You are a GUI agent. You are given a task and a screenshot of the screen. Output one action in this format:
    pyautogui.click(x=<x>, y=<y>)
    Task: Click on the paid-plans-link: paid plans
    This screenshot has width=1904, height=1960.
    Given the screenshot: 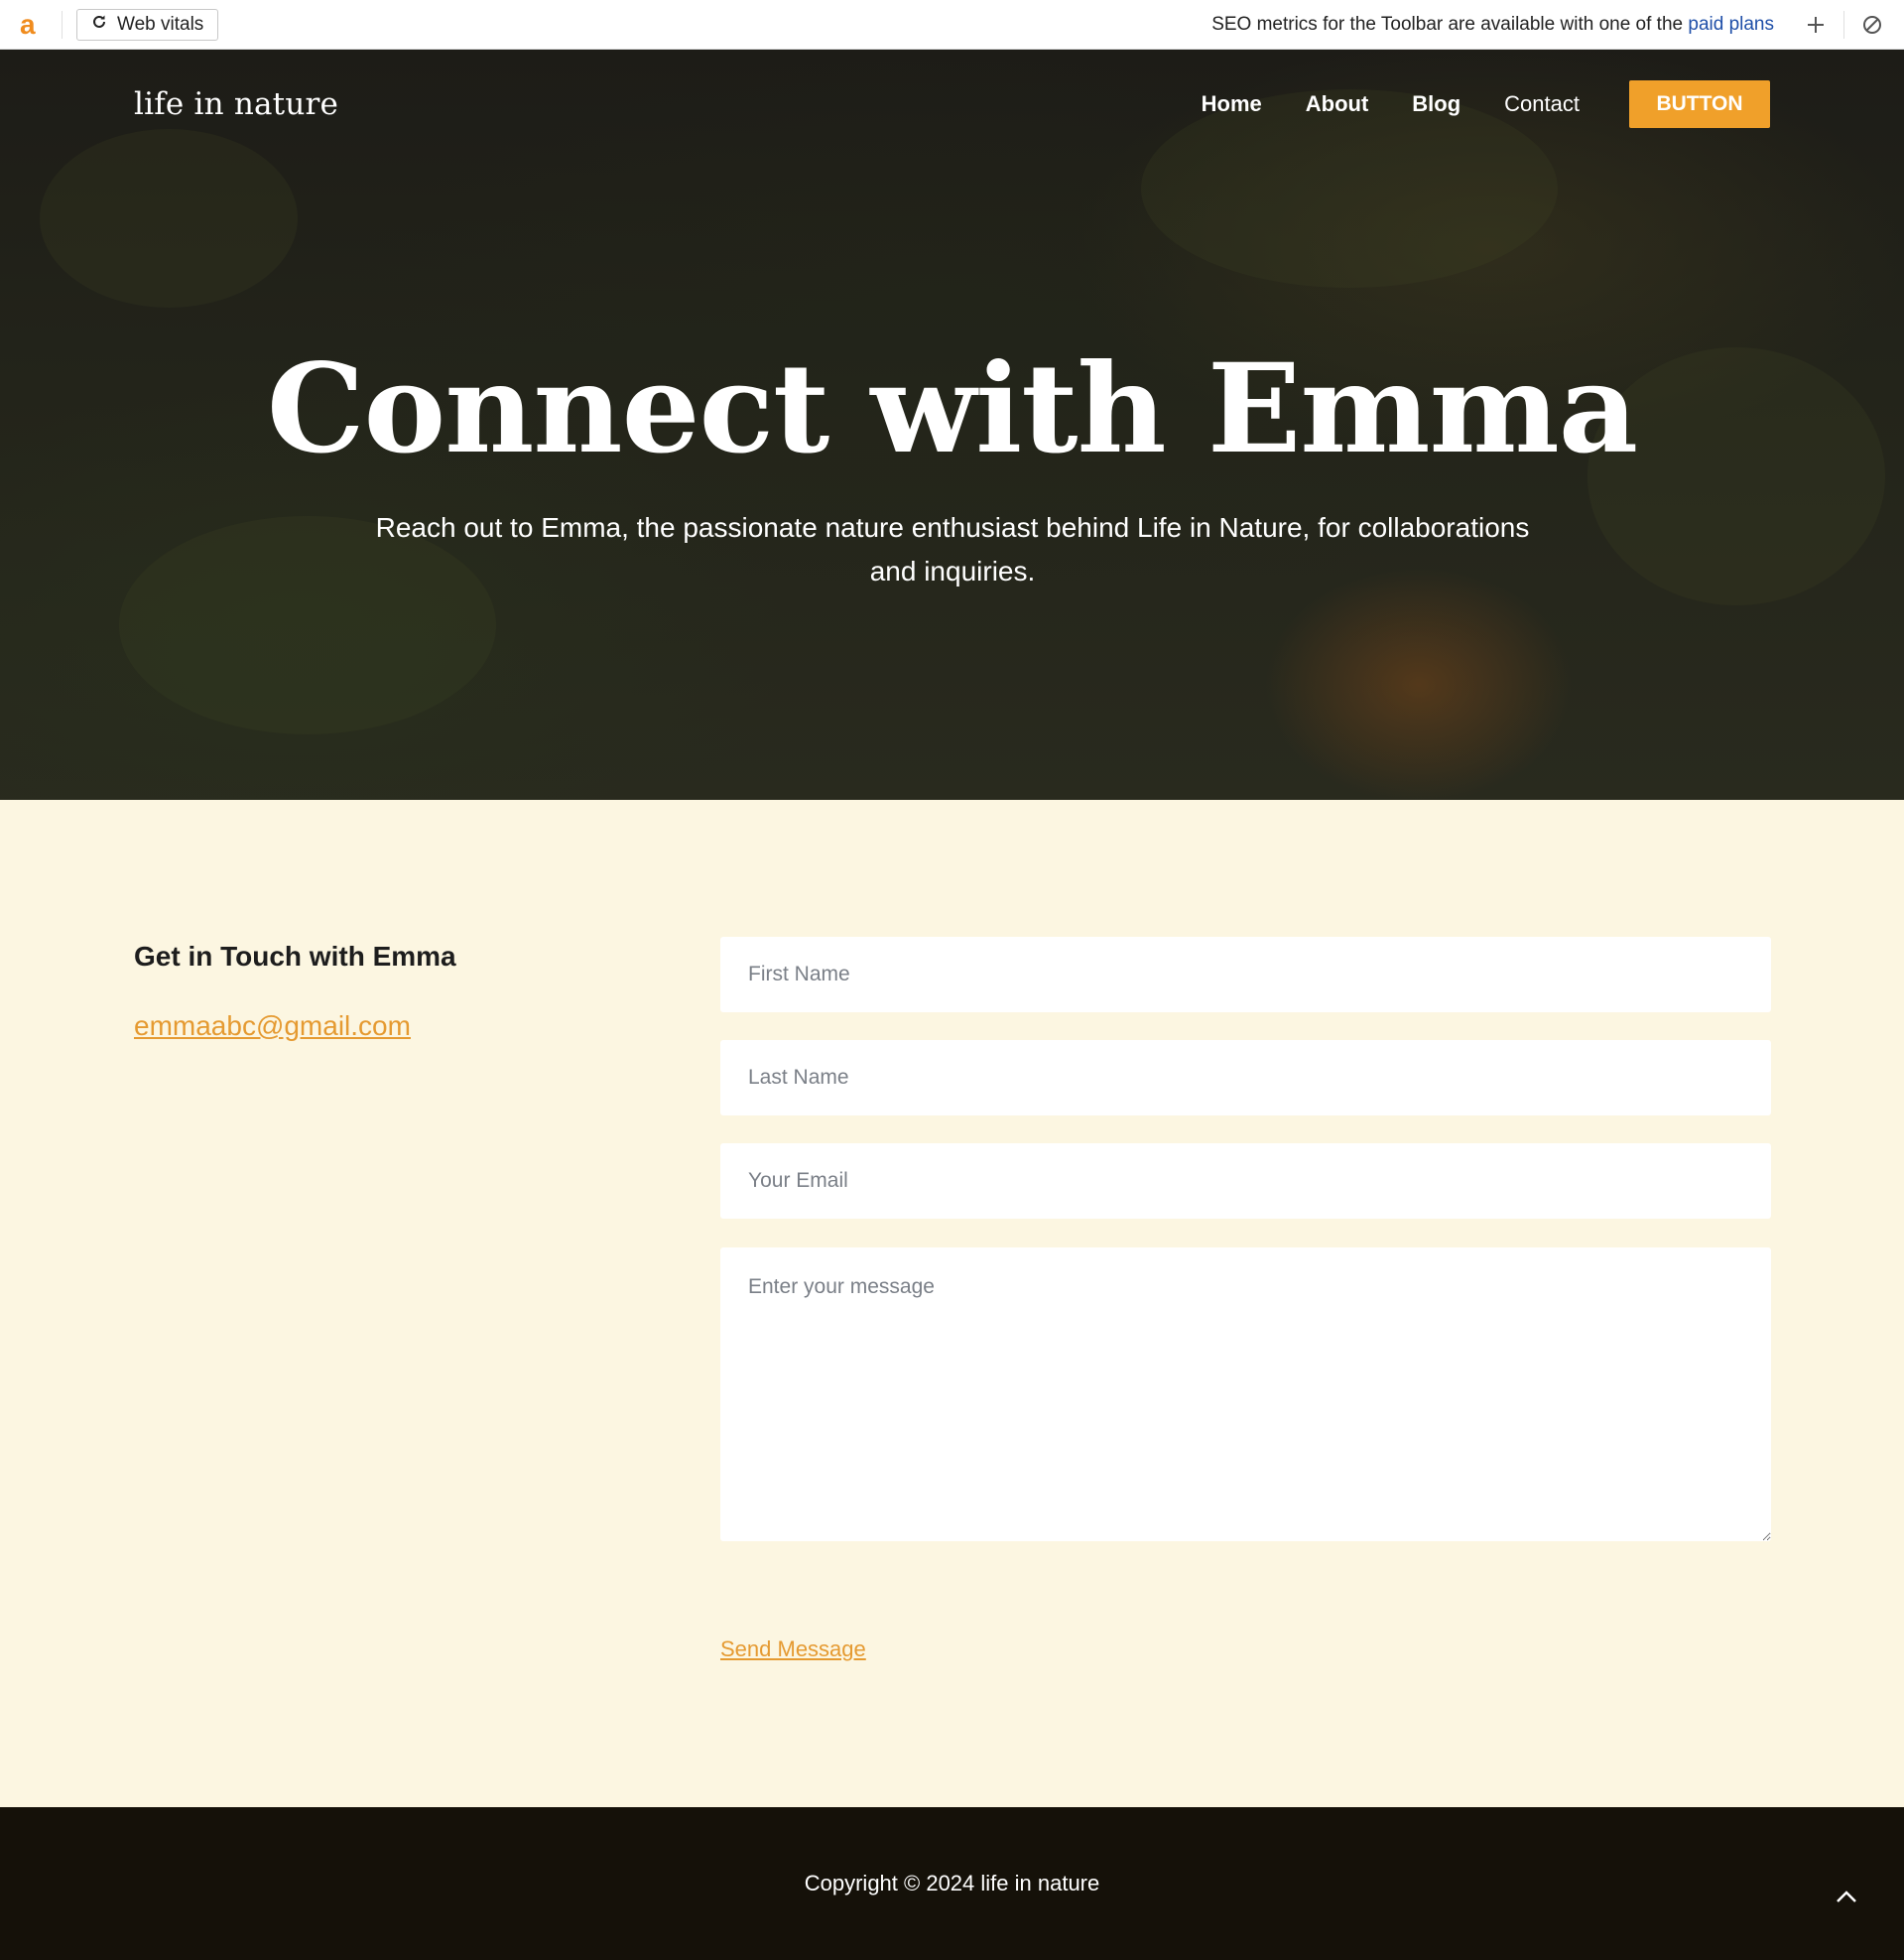 What is the action you would take?
    pyautogui.click(x=1731, y=24)
    